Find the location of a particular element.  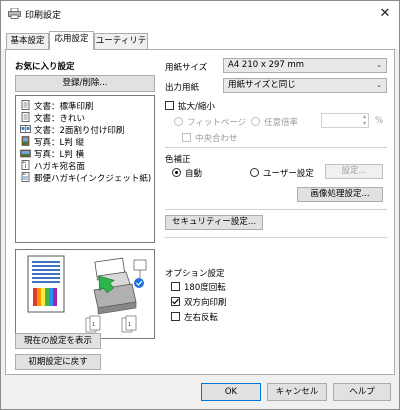

preview-illustration: 1 1 is located at coordinates (87, 294).